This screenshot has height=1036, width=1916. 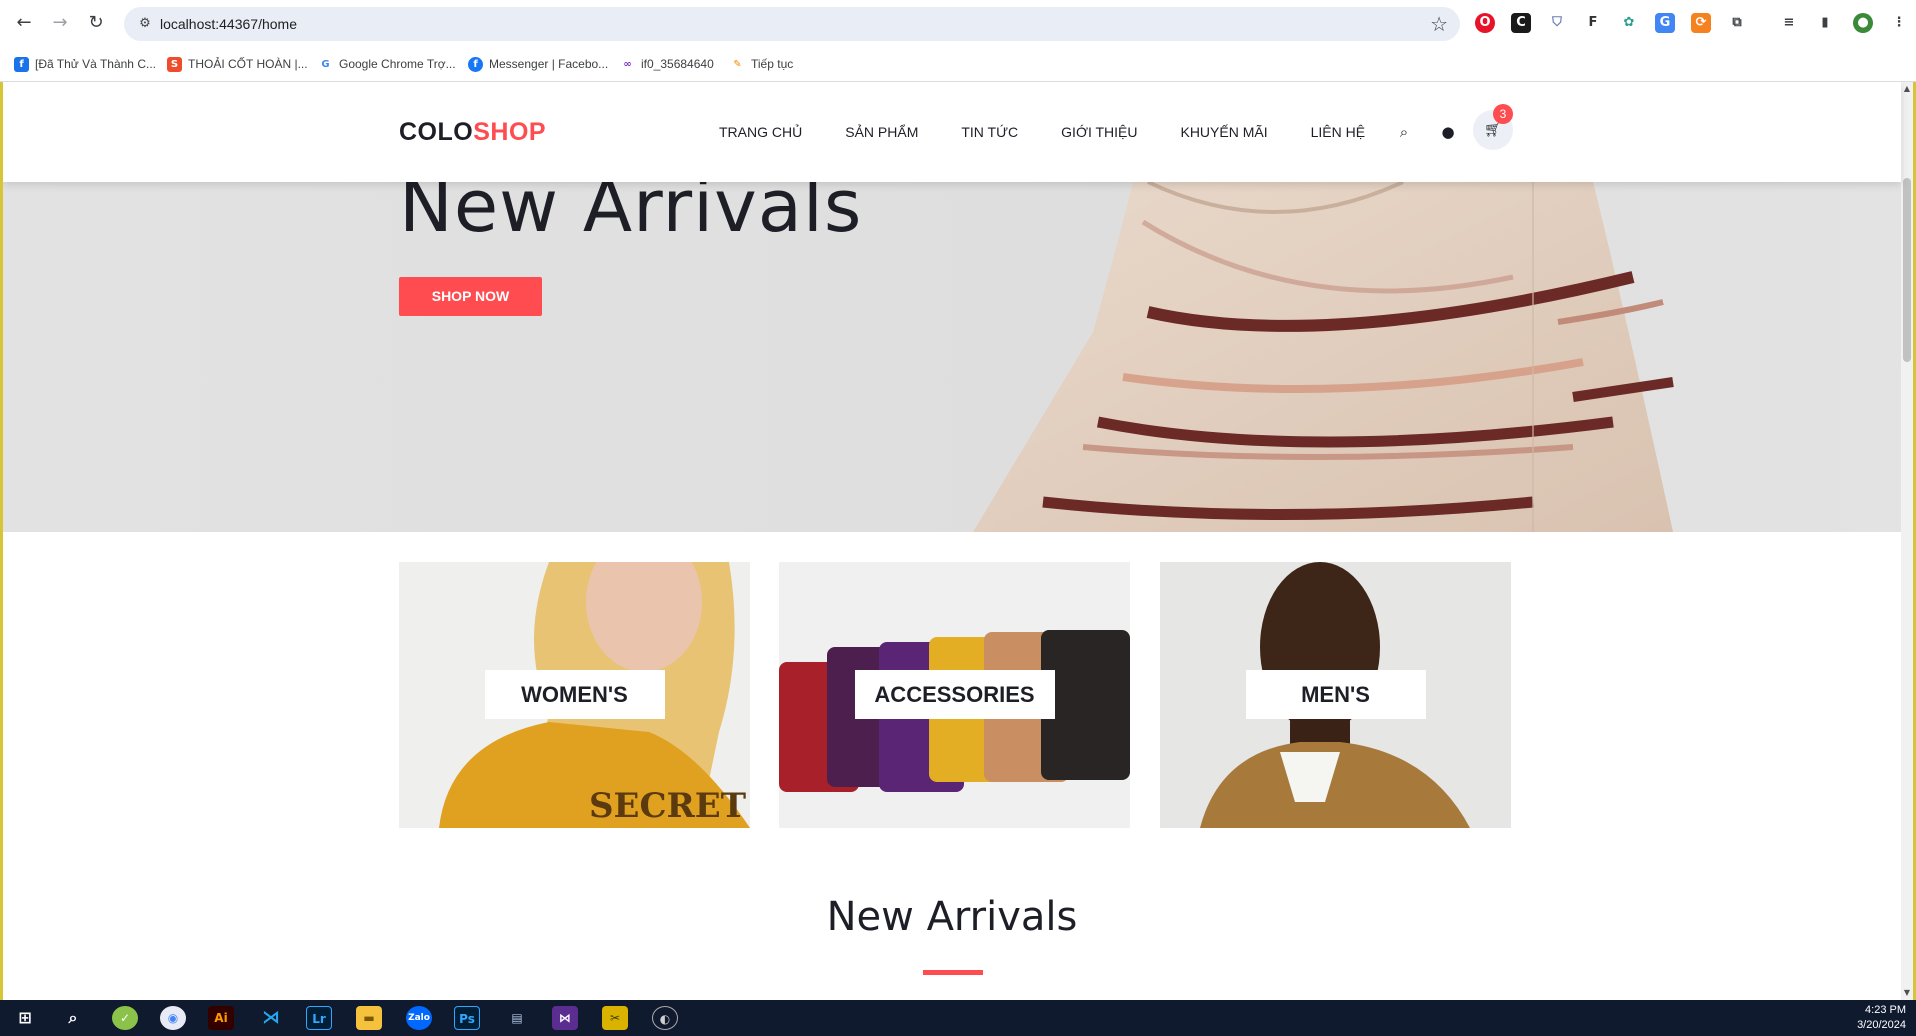 I want to click on site-logo: COLOSHOP, so click(x=472, y=132).